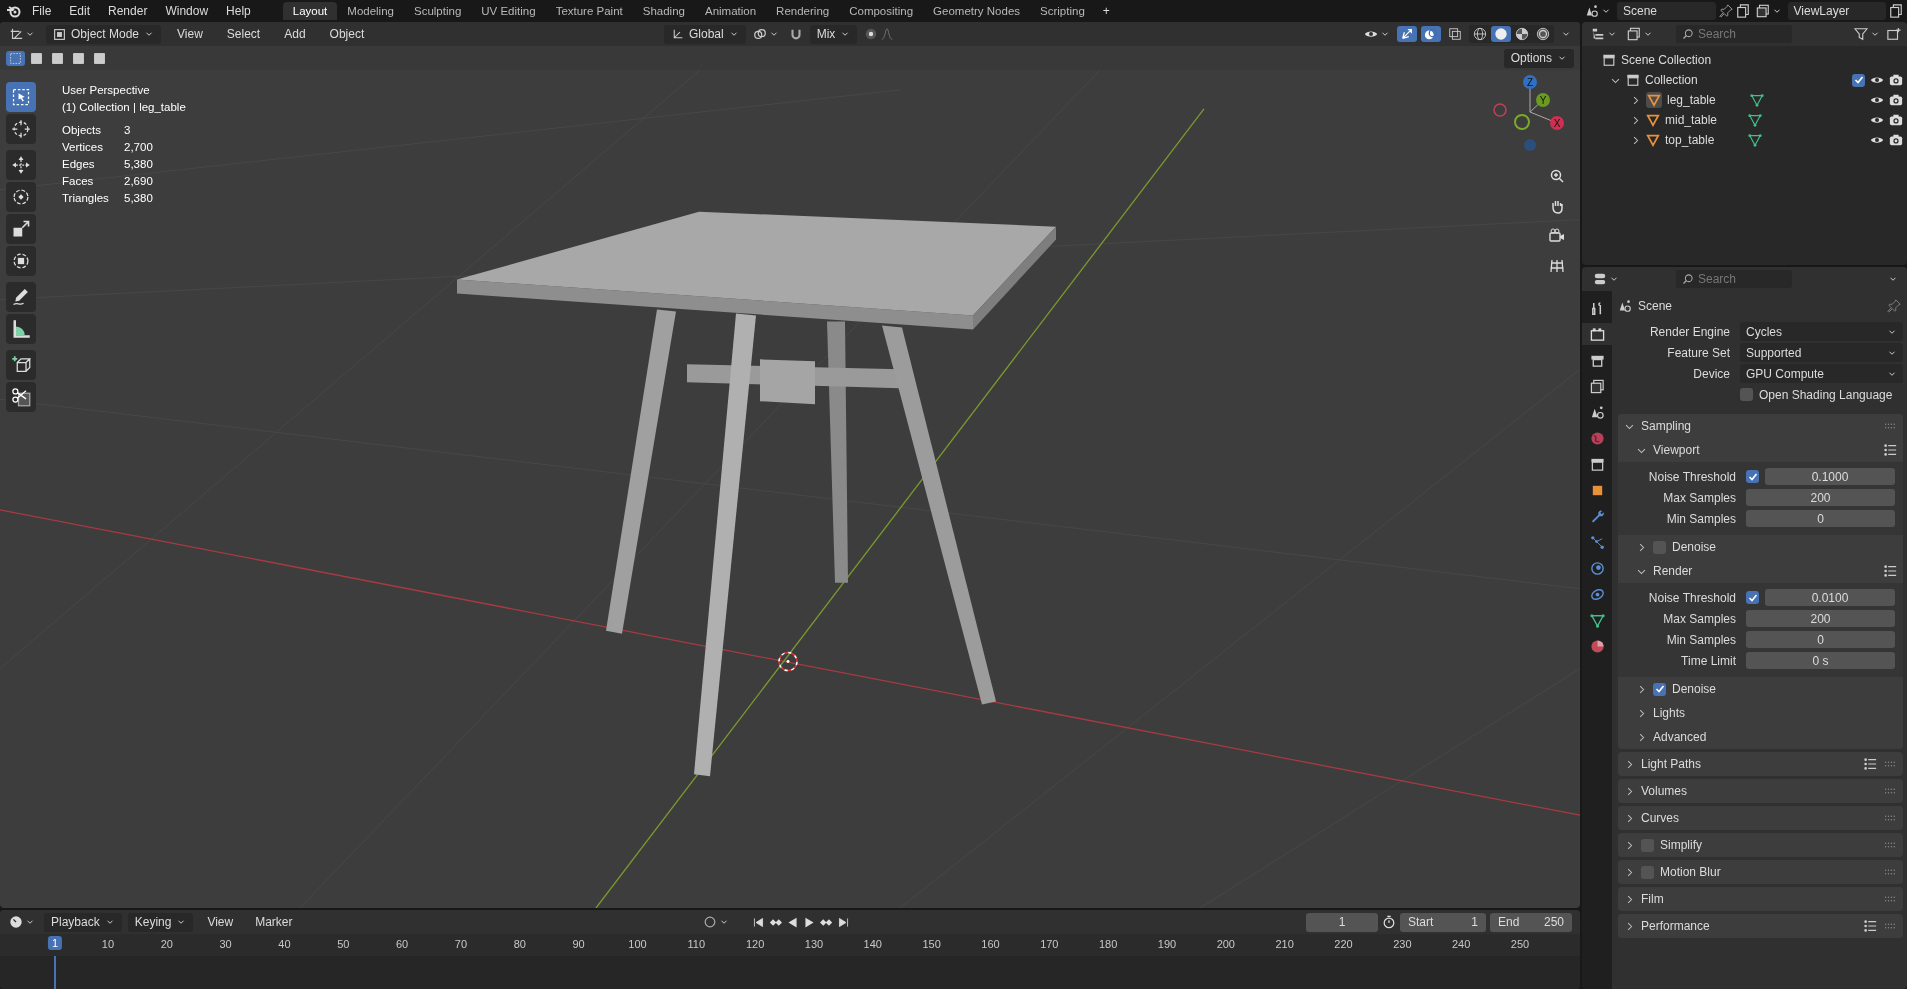  Describe the element at coordinates (104, 34) in the screenshot. I see `mode-dropdown: Object Mode` at that location.